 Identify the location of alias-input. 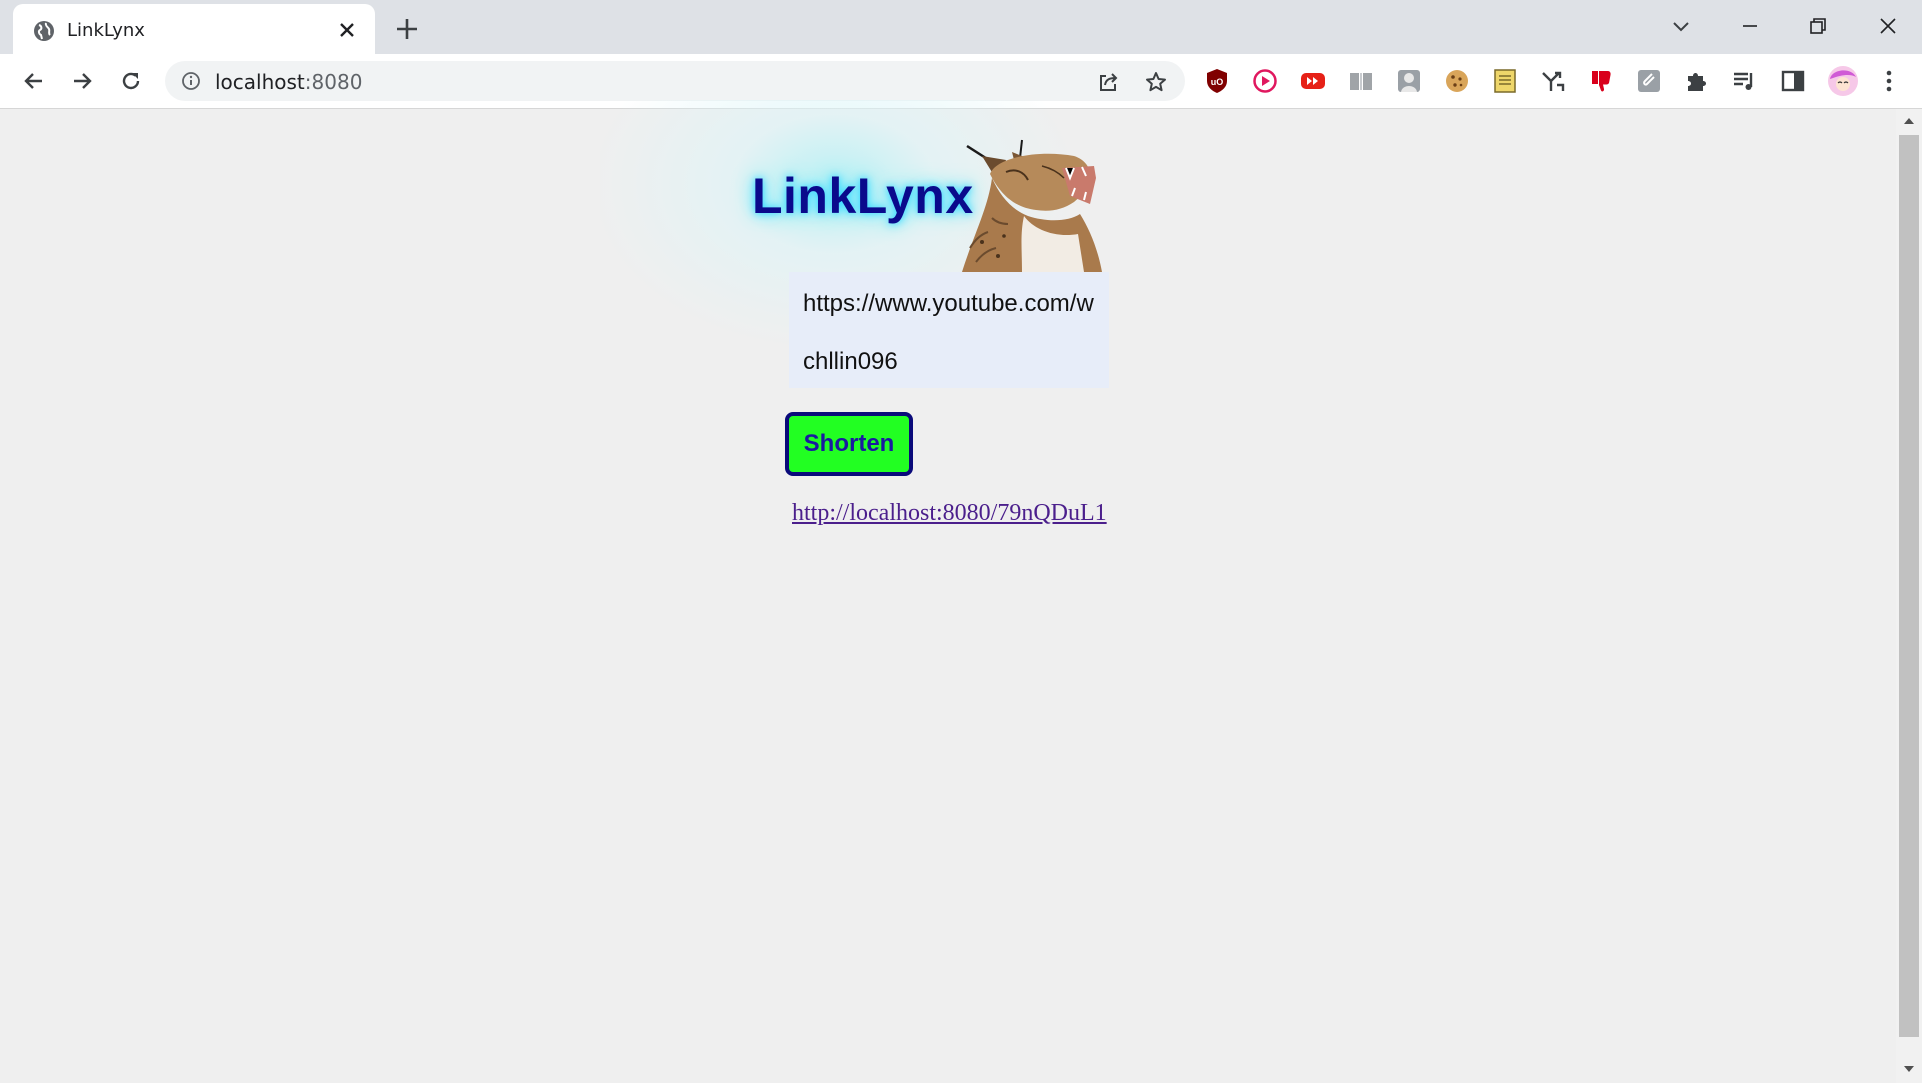
(949, 362).